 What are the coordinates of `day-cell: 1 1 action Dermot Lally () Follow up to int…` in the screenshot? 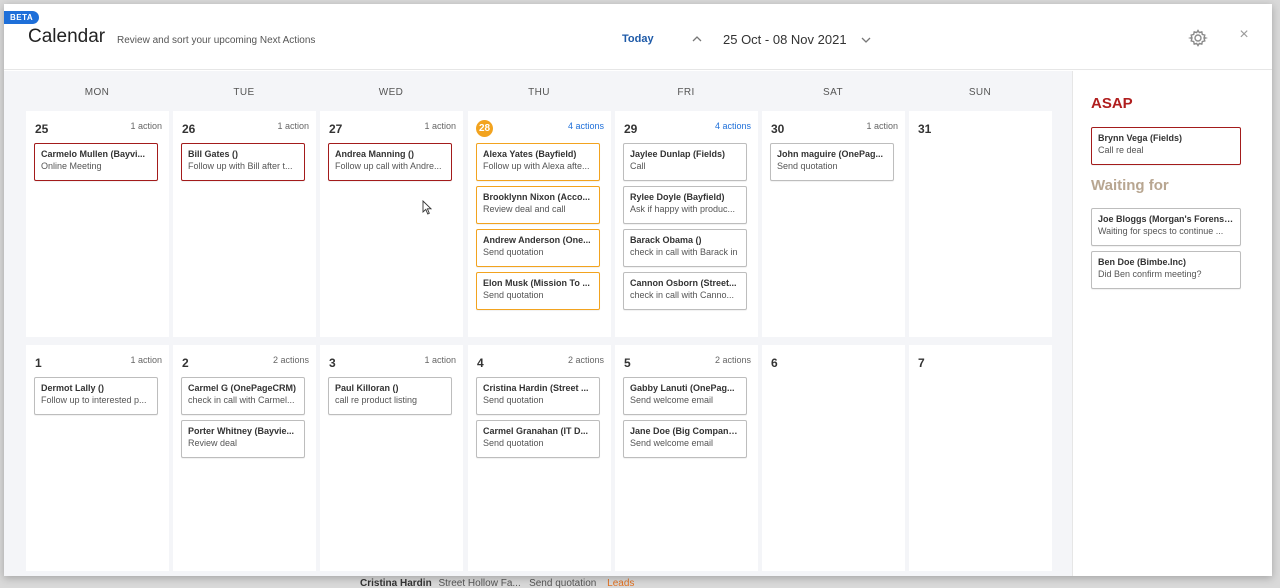 It's located at (97, 458).